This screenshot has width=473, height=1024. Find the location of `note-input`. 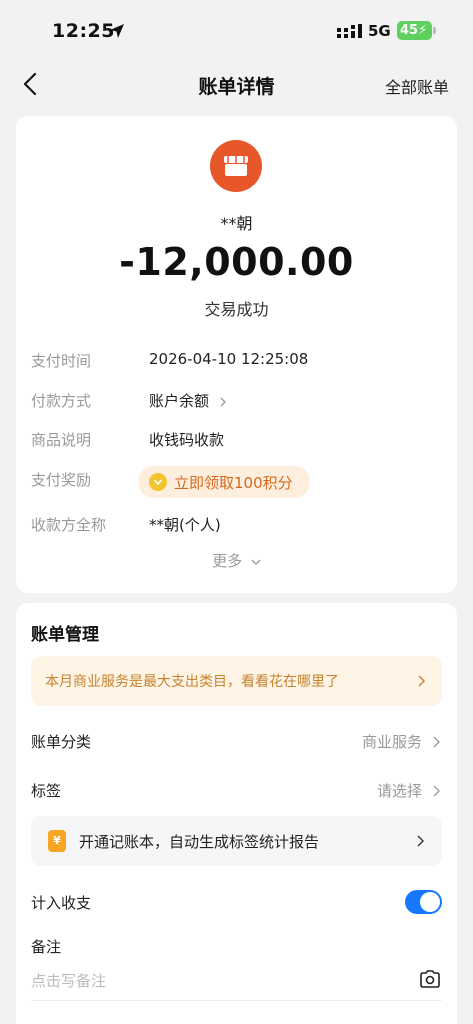

note-input is located at coordinates (216, 981).